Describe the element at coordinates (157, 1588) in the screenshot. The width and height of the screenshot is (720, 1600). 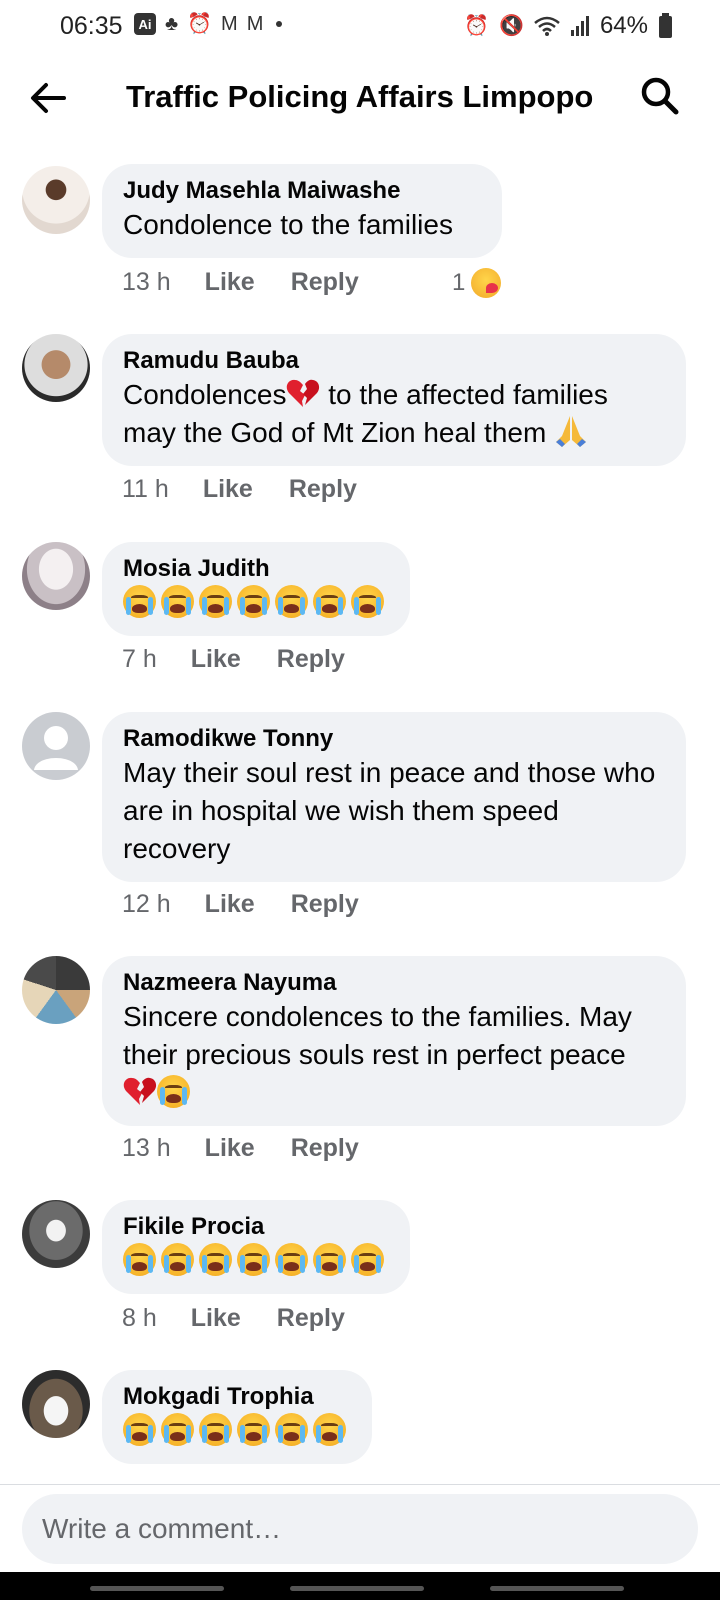
I see `nav-recents-handle` at that location.